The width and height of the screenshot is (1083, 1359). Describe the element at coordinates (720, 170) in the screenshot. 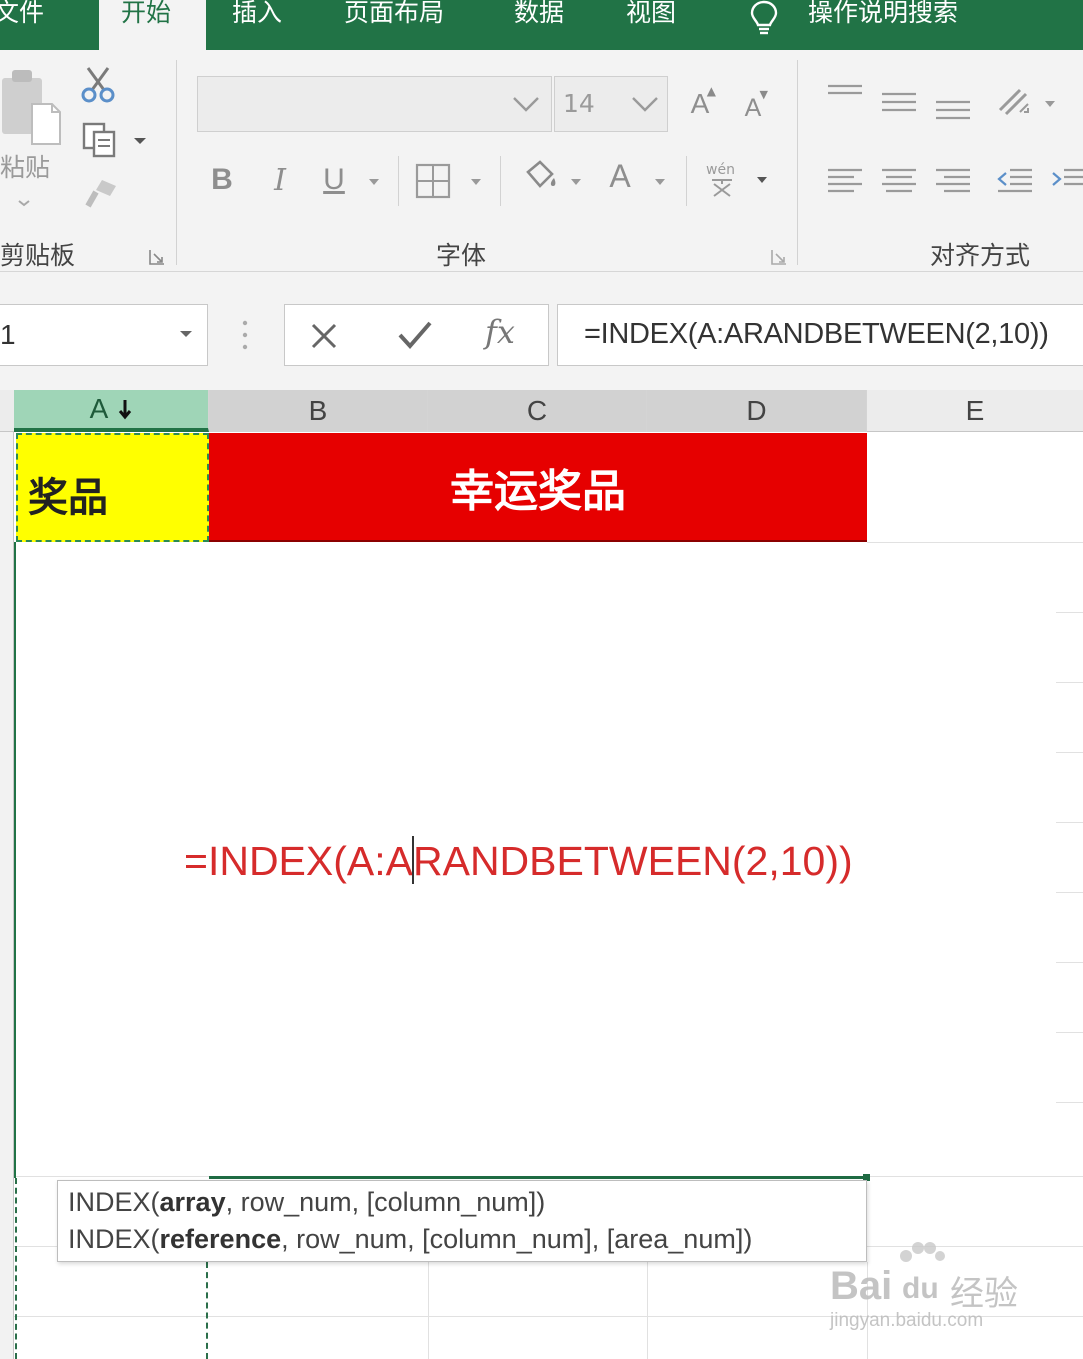

I see `svg-text: wén` at that location.